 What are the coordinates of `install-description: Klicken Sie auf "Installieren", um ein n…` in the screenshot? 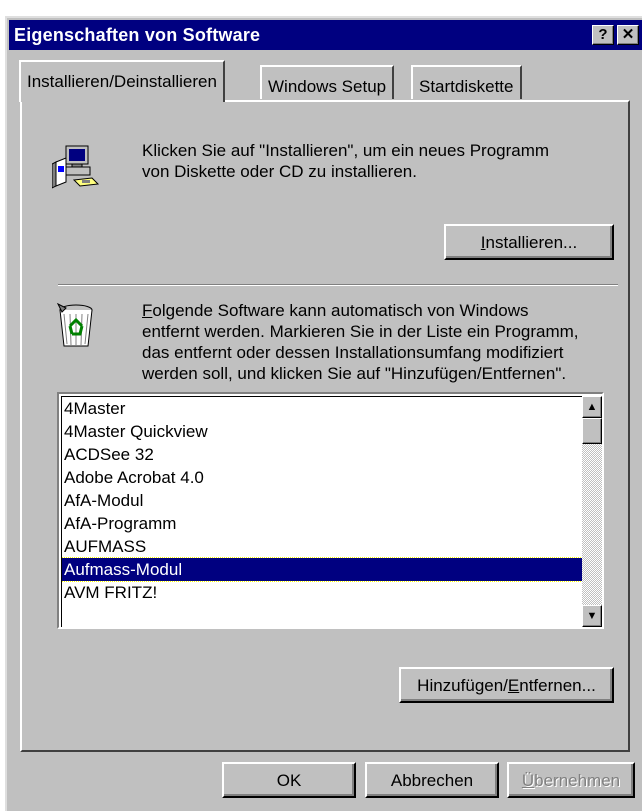 It's located at (345, 161).